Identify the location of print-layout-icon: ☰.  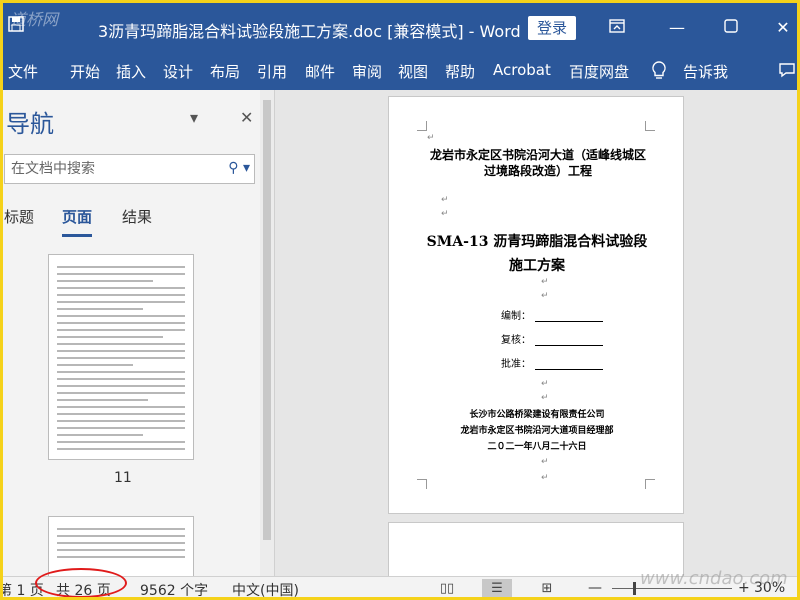
(497, 589).